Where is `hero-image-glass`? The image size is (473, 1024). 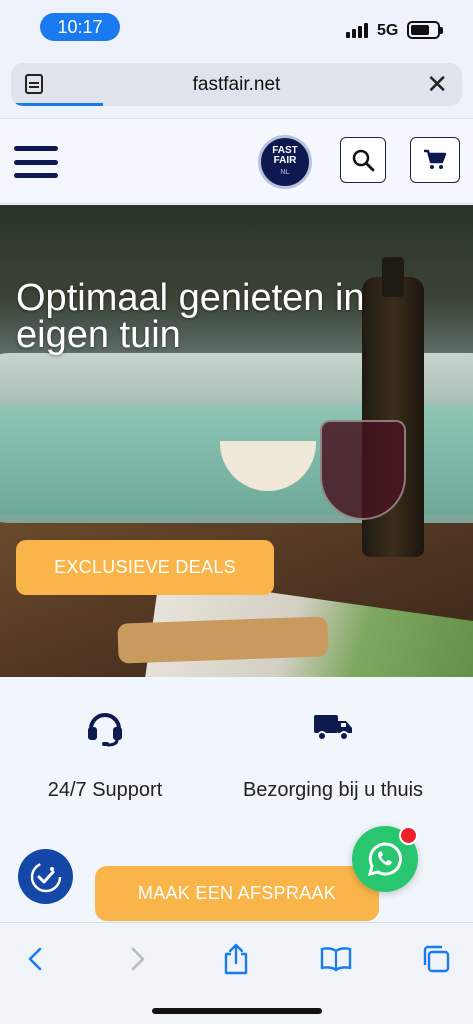 hero-image-glass is located at coordinates (363, 470).